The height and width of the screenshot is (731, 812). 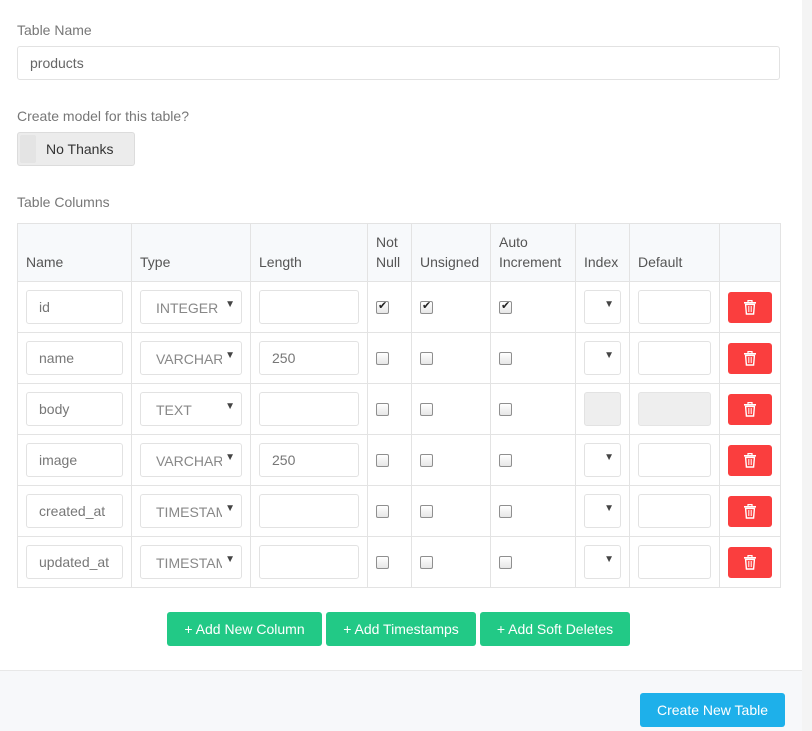 I want to click on toggle-label: No Thanks, so click(x=80, y=149).